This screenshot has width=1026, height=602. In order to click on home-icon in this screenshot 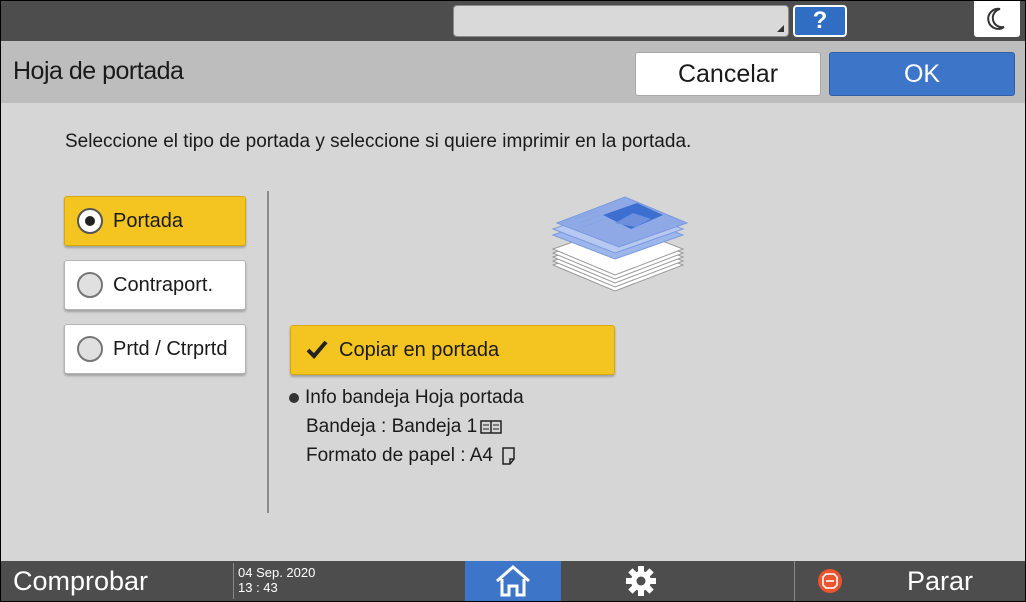, I will do `click(513, 581)`.